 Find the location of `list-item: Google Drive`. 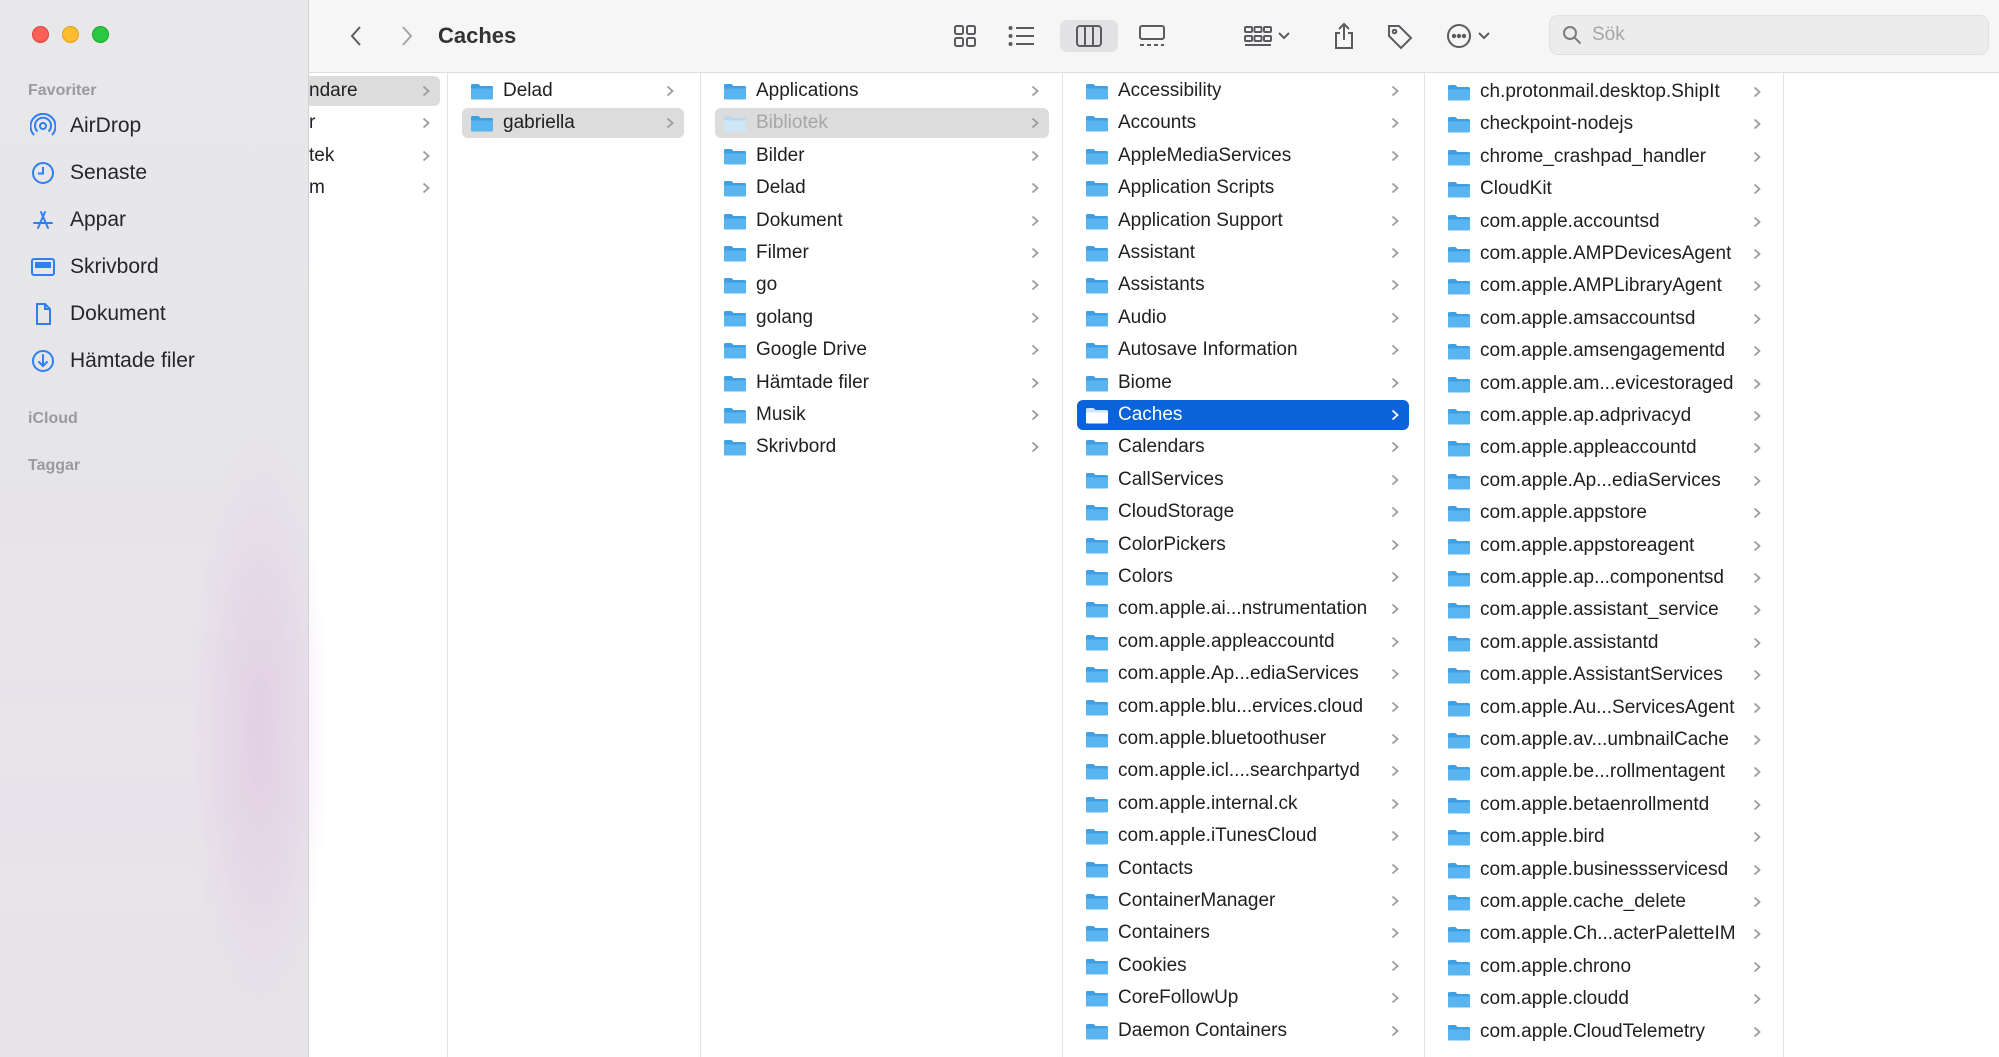

list-item: Google Drive is located at coordinates (882, 350).